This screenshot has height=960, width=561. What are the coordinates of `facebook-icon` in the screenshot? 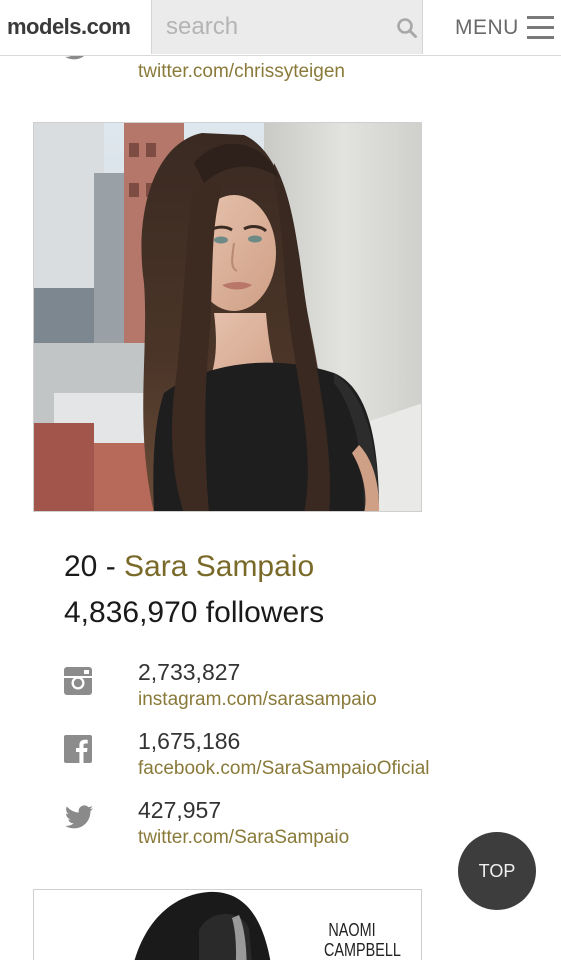 It's located at (78, 749).